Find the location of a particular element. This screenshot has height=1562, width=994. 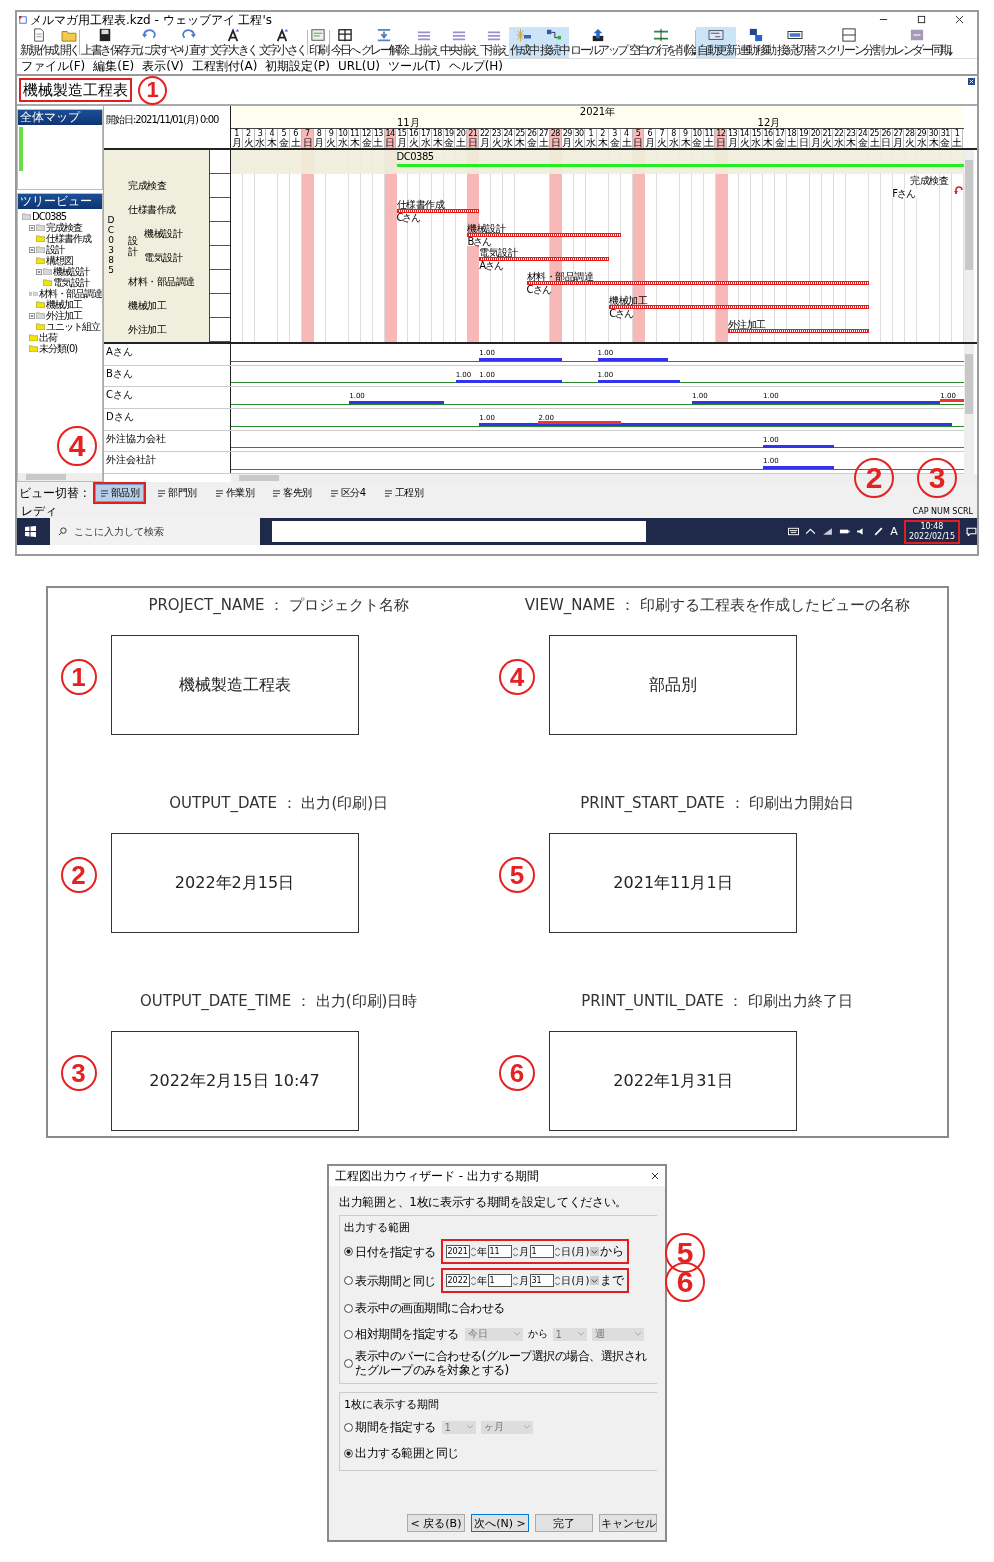

maximize-icon is located at coordinates (921, 19).